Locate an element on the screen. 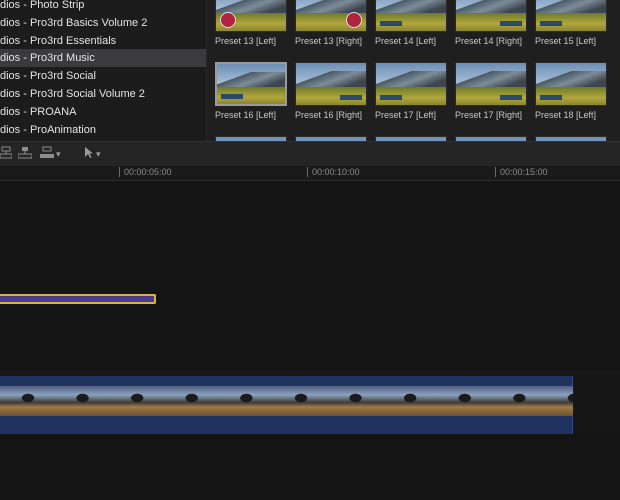 The height and width of the screenshot is (500, 620). category-item: dios - Pro3rd Social is located at coordinates (103, 76).